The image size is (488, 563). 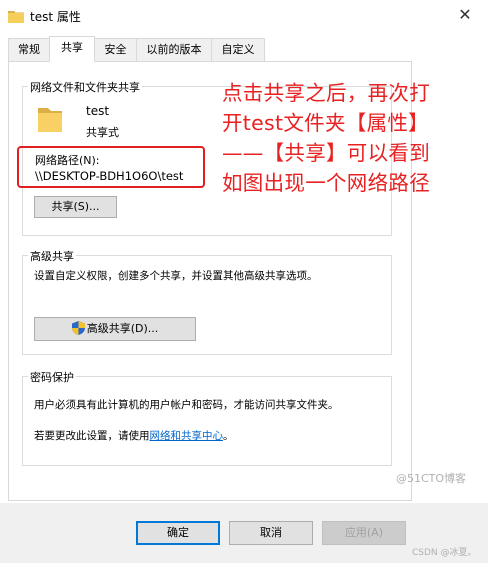 I want to click on tab-sharing: 共享, so click(x=72, y=49).